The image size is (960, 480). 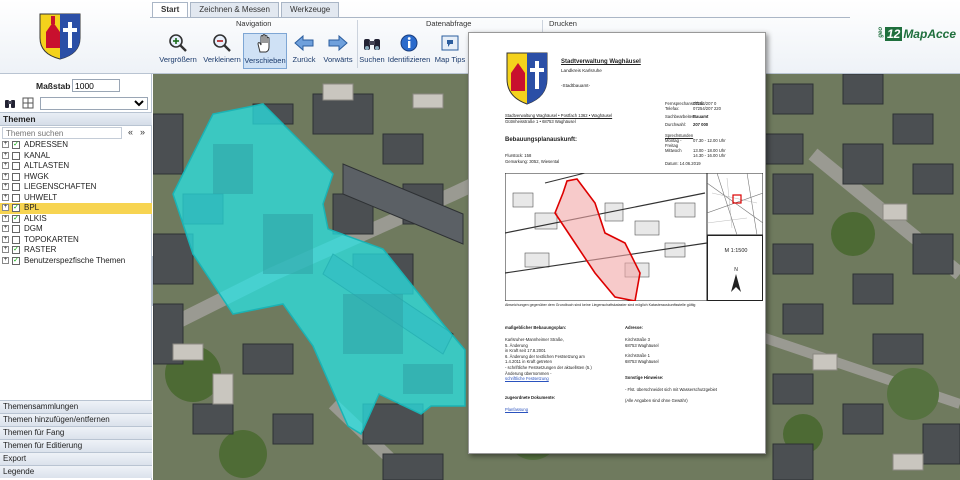 I want to click on brand-geo: geo, so click(x=880, y=32).